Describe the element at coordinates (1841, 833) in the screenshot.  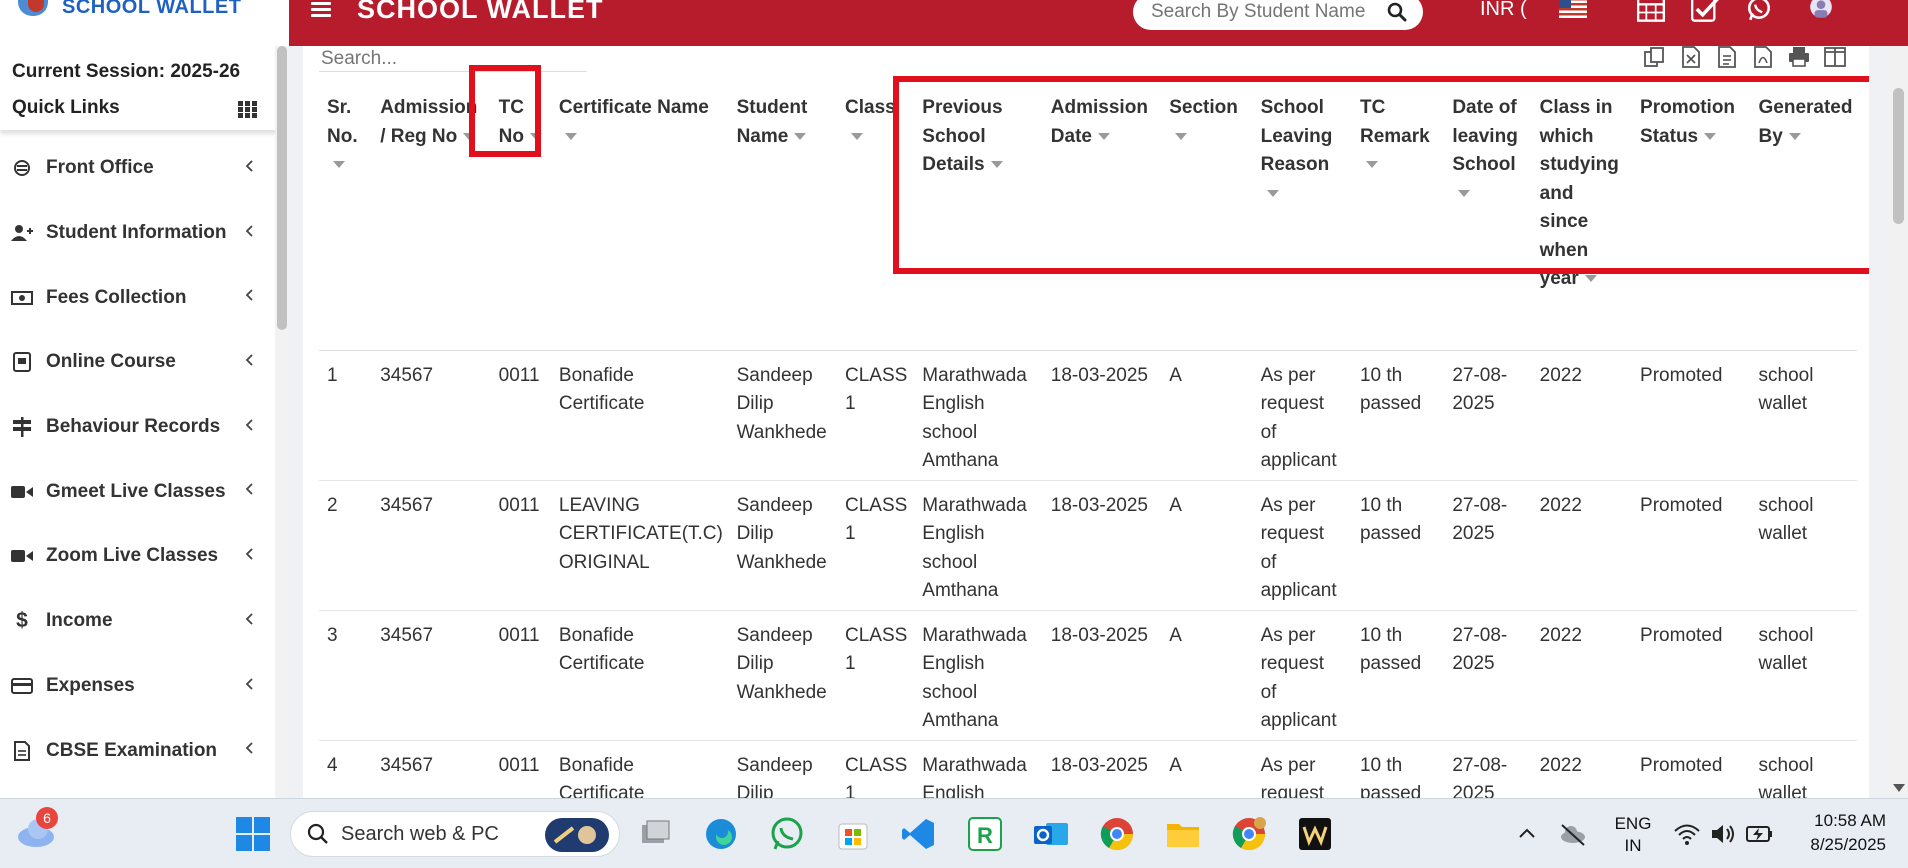
I see `system-clock: 10:58 AM 8/25/2025` at that location.